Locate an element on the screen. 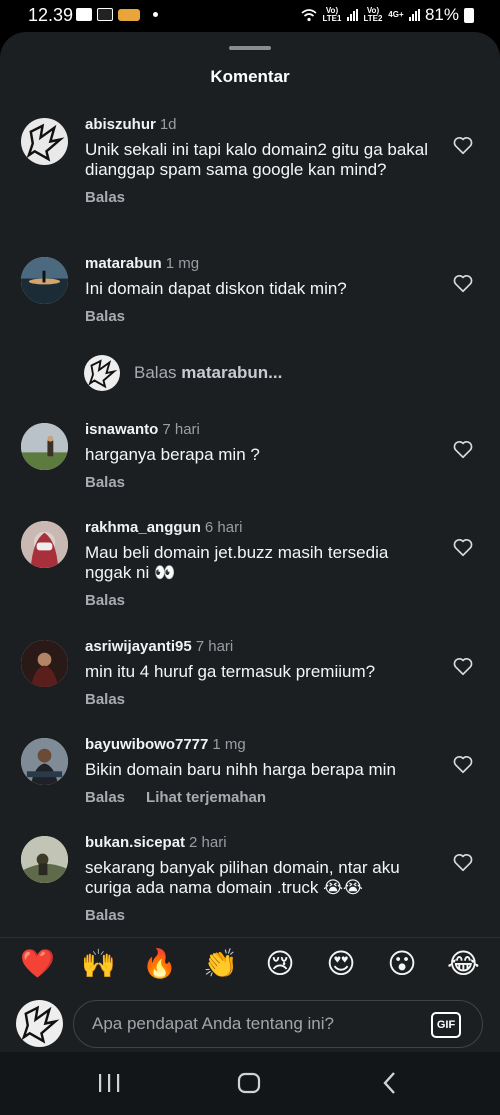 This screenshot has height=1115, width=500. status-time: 12.39 is located at coordinates (51, 15).